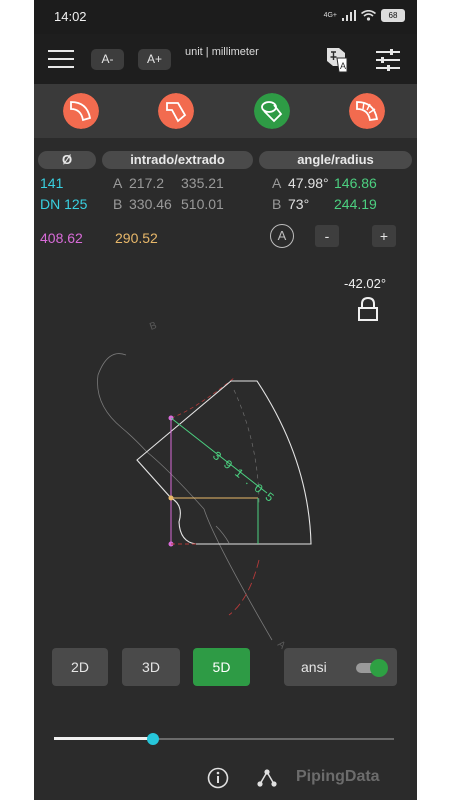 Image resolution: width=450 pixels, height=800 pixels. What do you see at coordinates (70, 16) in the screenshot?
I see `status-time: 14:02` at bounding box center [70, 16].